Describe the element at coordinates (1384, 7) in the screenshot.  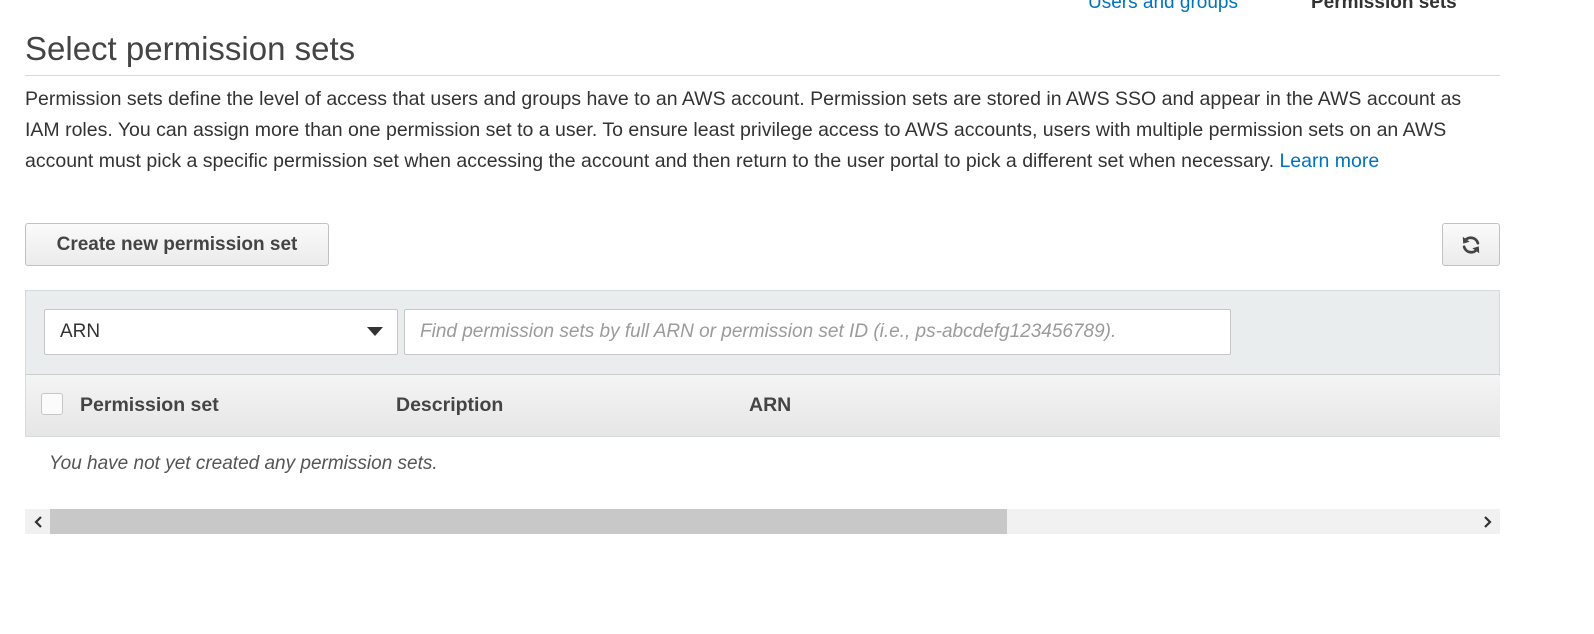
I see `step-tab-permission-sets: Permission sets` at that location.